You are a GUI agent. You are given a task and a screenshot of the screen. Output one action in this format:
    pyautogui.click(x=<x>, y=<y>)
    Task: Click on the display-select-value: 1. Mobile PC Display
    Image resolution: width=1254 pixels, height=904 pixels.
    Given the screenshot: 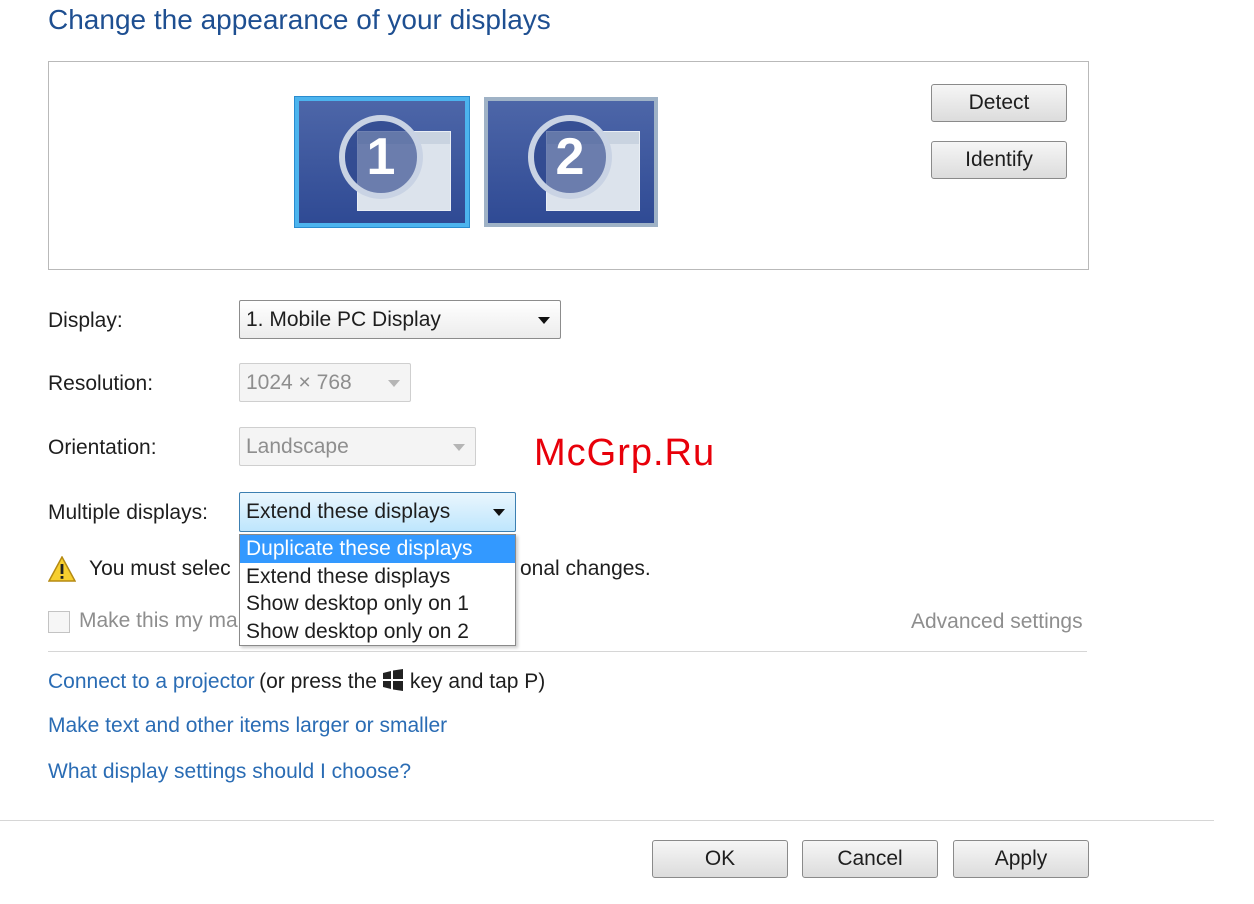 What is the action you would take?
    pyautogui.click(x=343, y=319)
    